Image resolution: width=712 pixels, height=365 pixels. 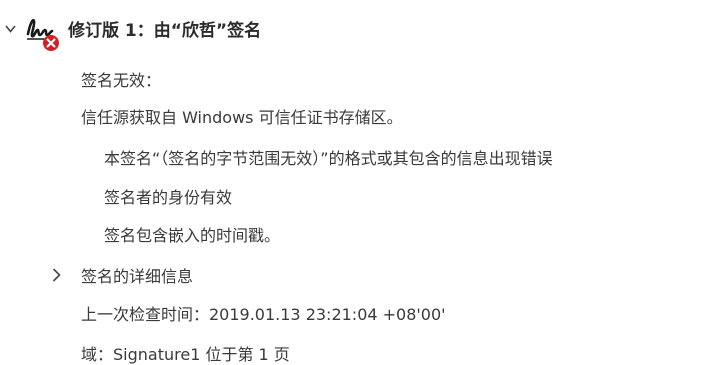 What do you see at coordinates (10, 29) in the screenshot?
I see `chevron-down-icon` at bounding box center [10, 29].